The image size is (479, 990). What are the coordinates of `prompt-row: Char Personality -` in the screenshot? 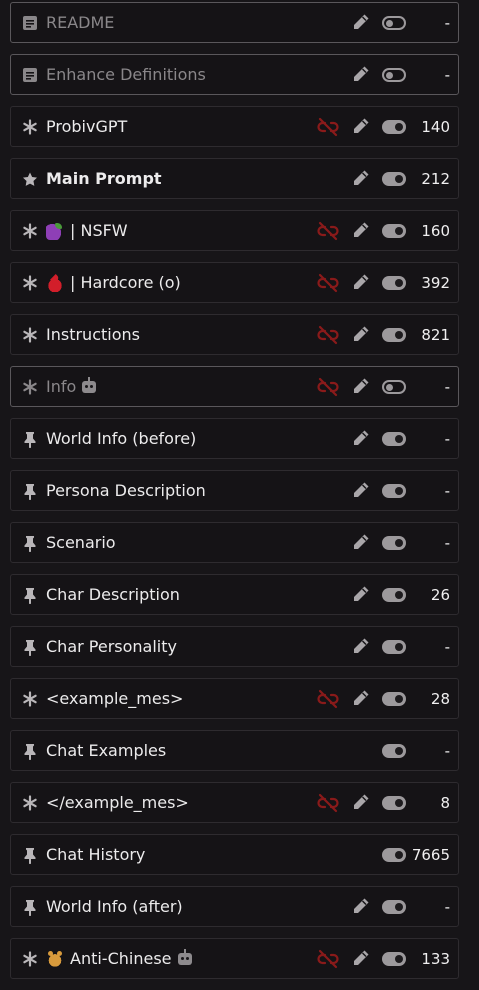 It's located at (234, 646).